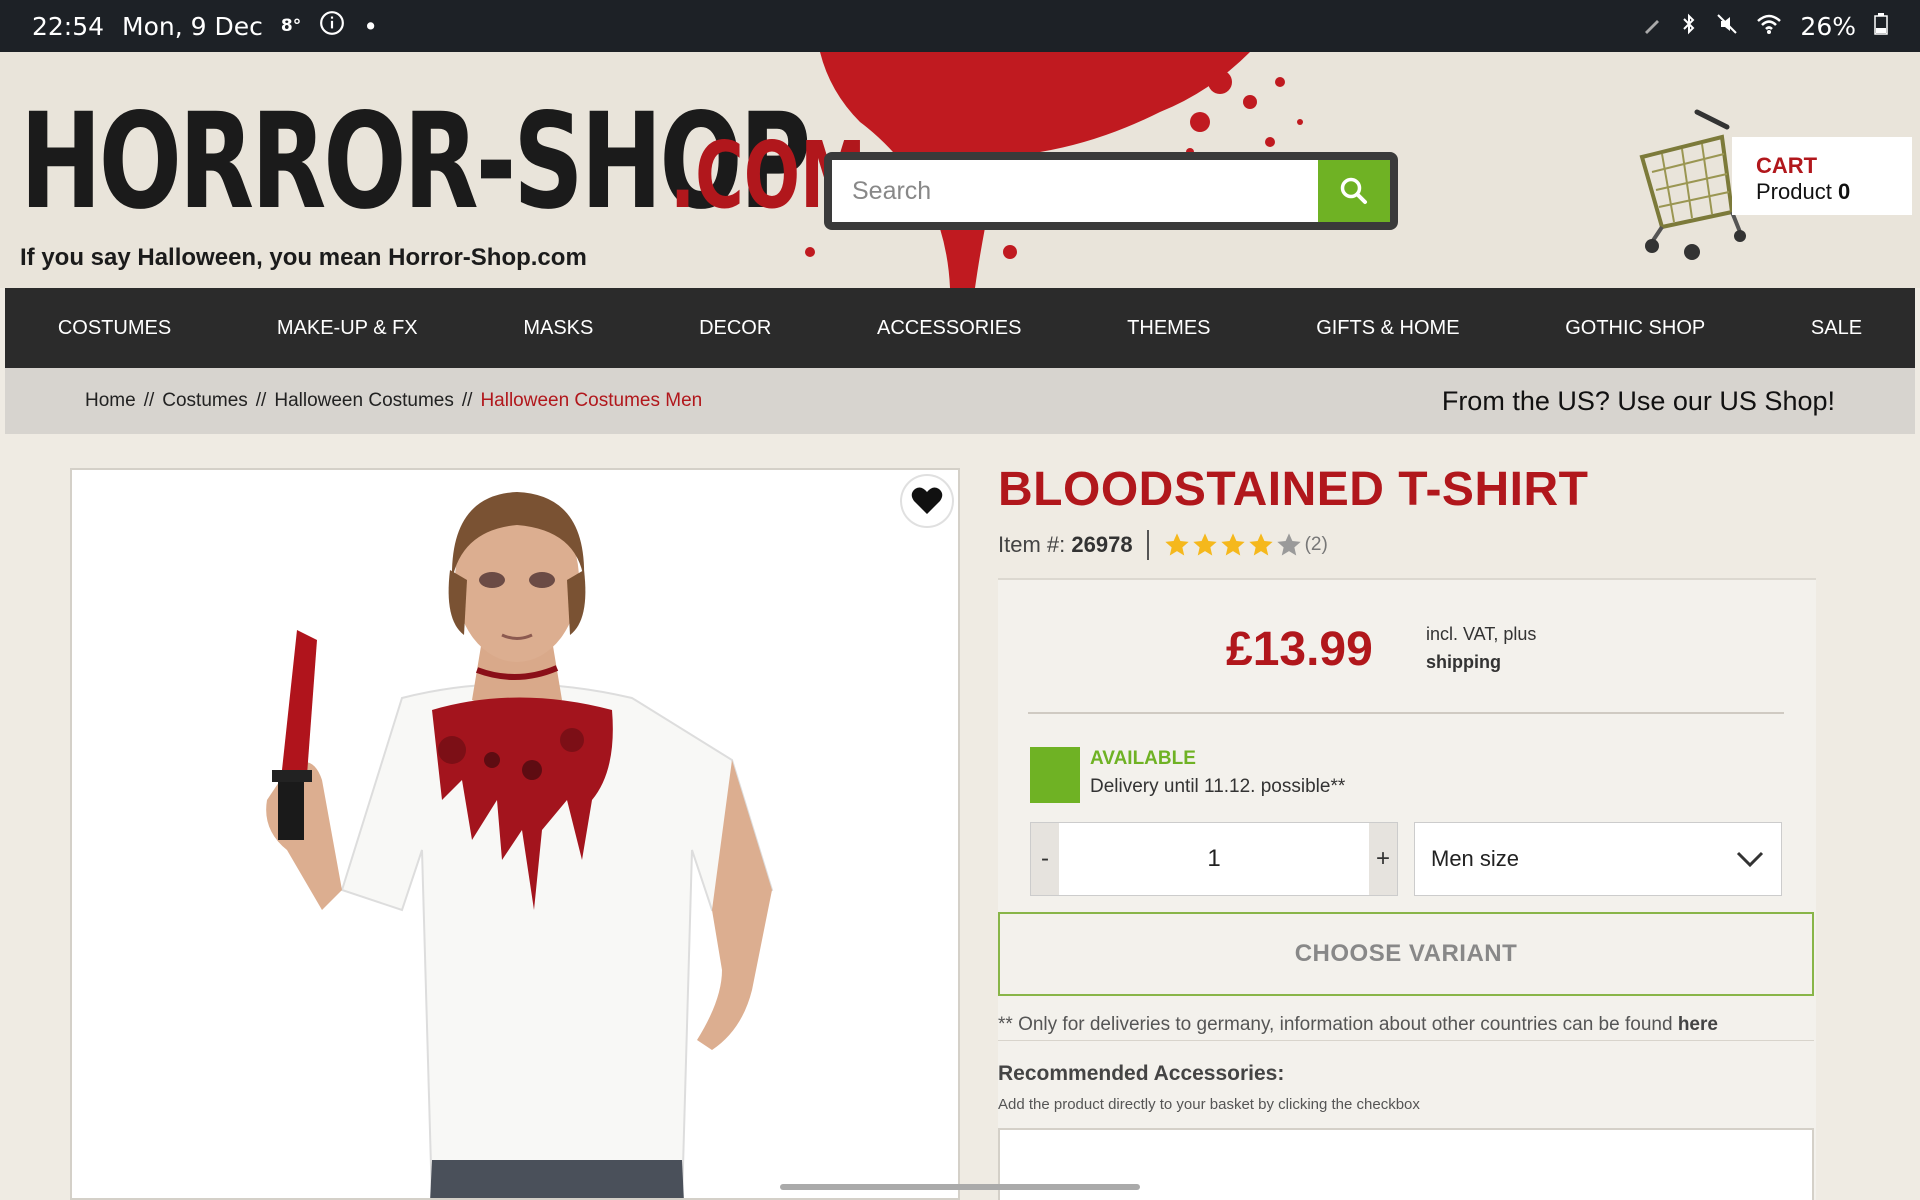 Image resolution: width=1920 pixels, height=1200 pixels. What do you see at coordinates (1803, 191) in the screenshot?
I see `cart-product-count: Product 0` at bounding box center [1803, 191].